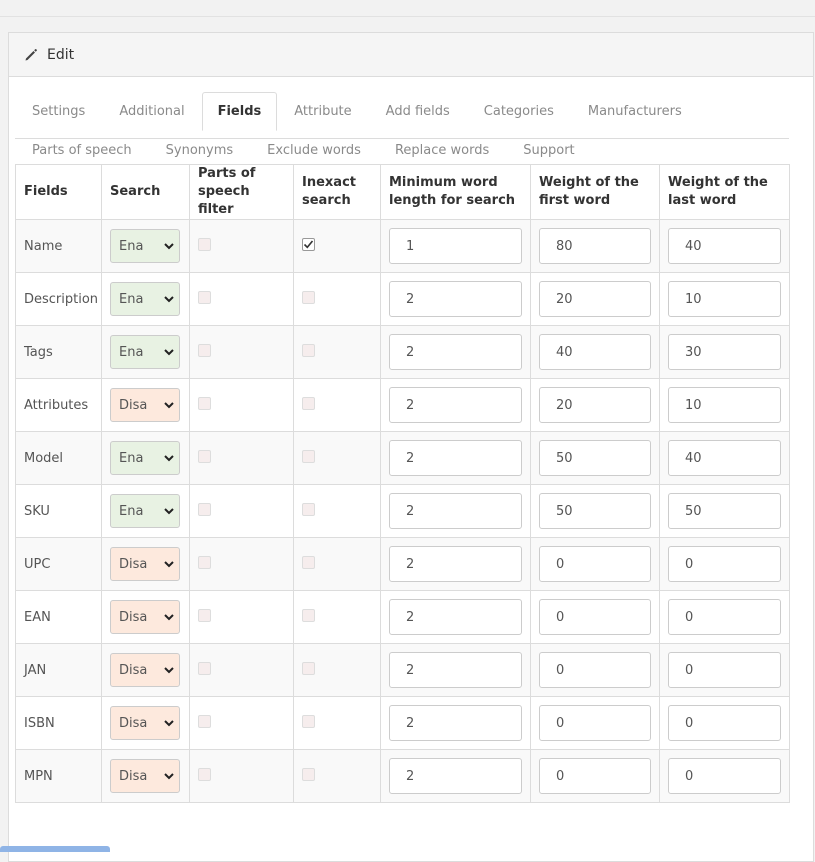  Describe the element at coordinates (58, 776) in the screenshot. I see `field-name: MPN` at that location.